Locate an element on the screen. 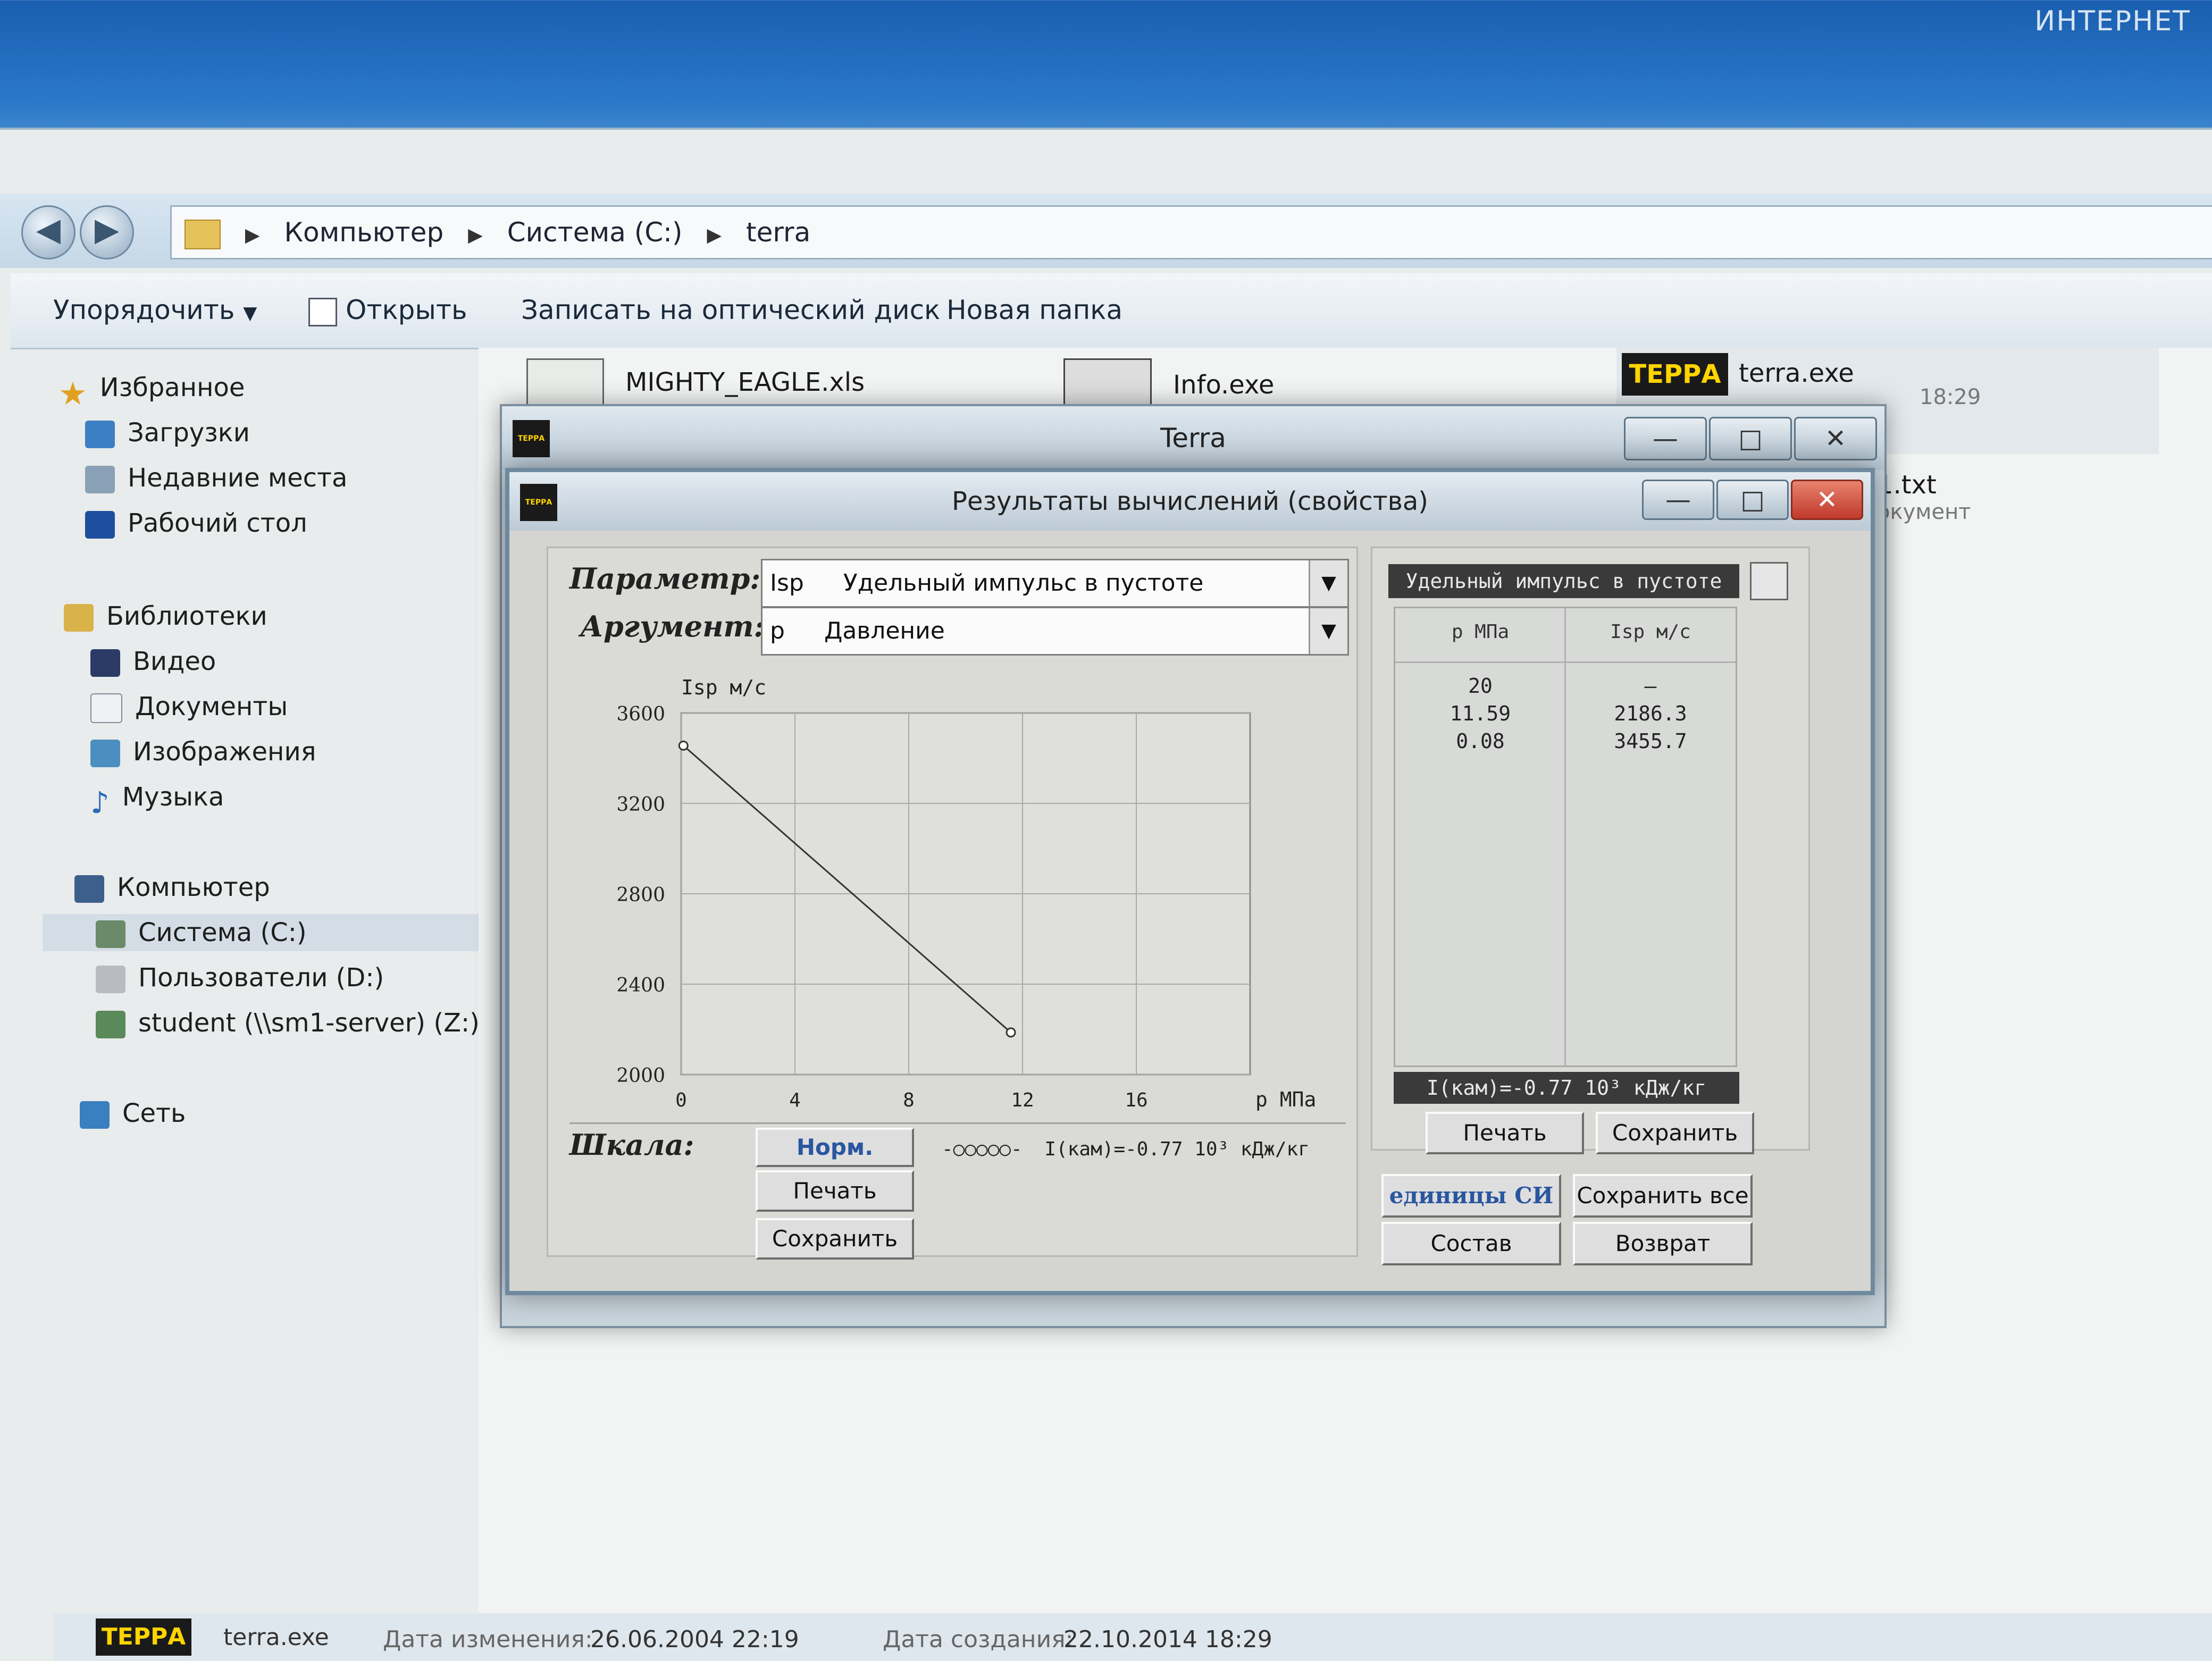 The image size is (2212, 1661). table-print-button: Печать is located at coordinates (1505, 1133).